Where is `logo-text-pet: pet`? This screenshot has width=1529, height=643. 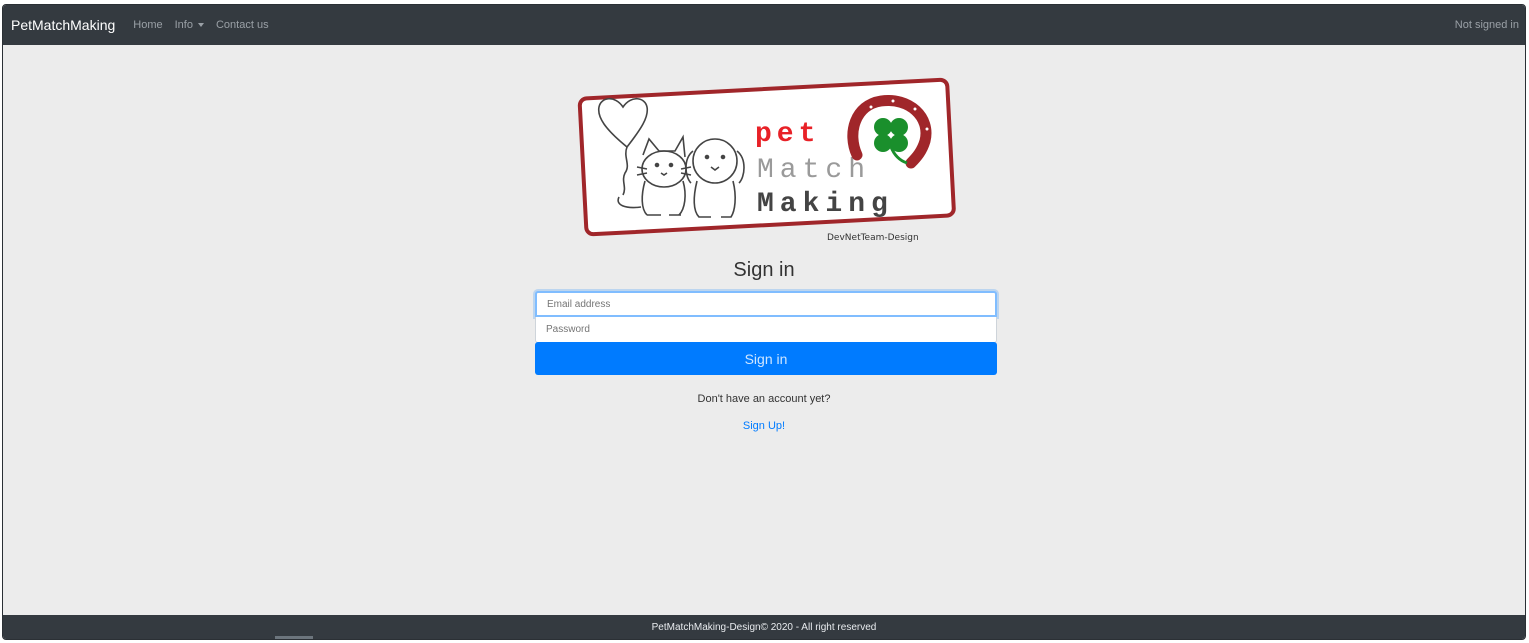
logo-text-pet: pet is located at coordinates (787, 134).